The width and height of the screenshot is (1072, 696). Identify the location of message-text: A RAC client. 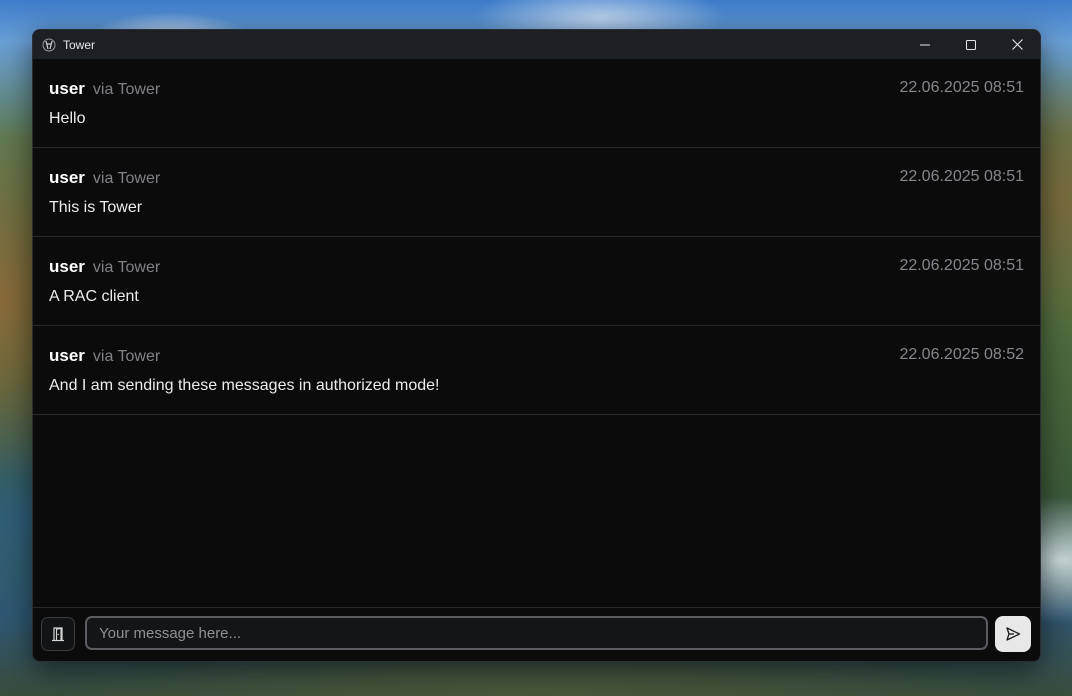
(94, 296).